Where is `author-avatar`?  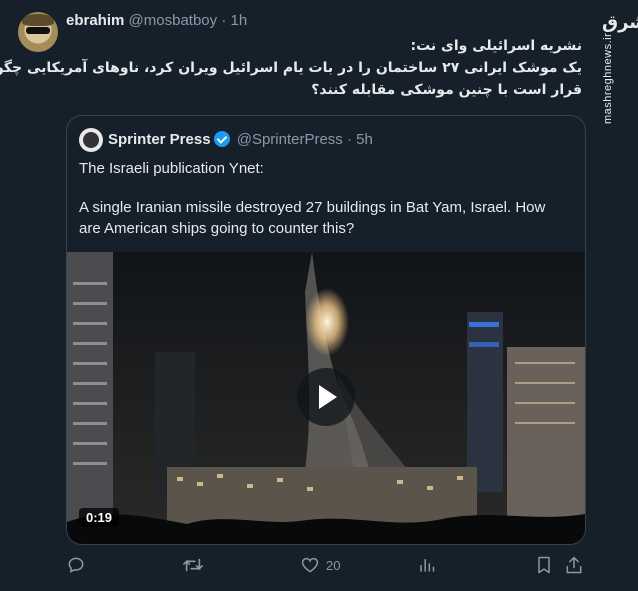 author-avatar is located at coordinates (38, 32).